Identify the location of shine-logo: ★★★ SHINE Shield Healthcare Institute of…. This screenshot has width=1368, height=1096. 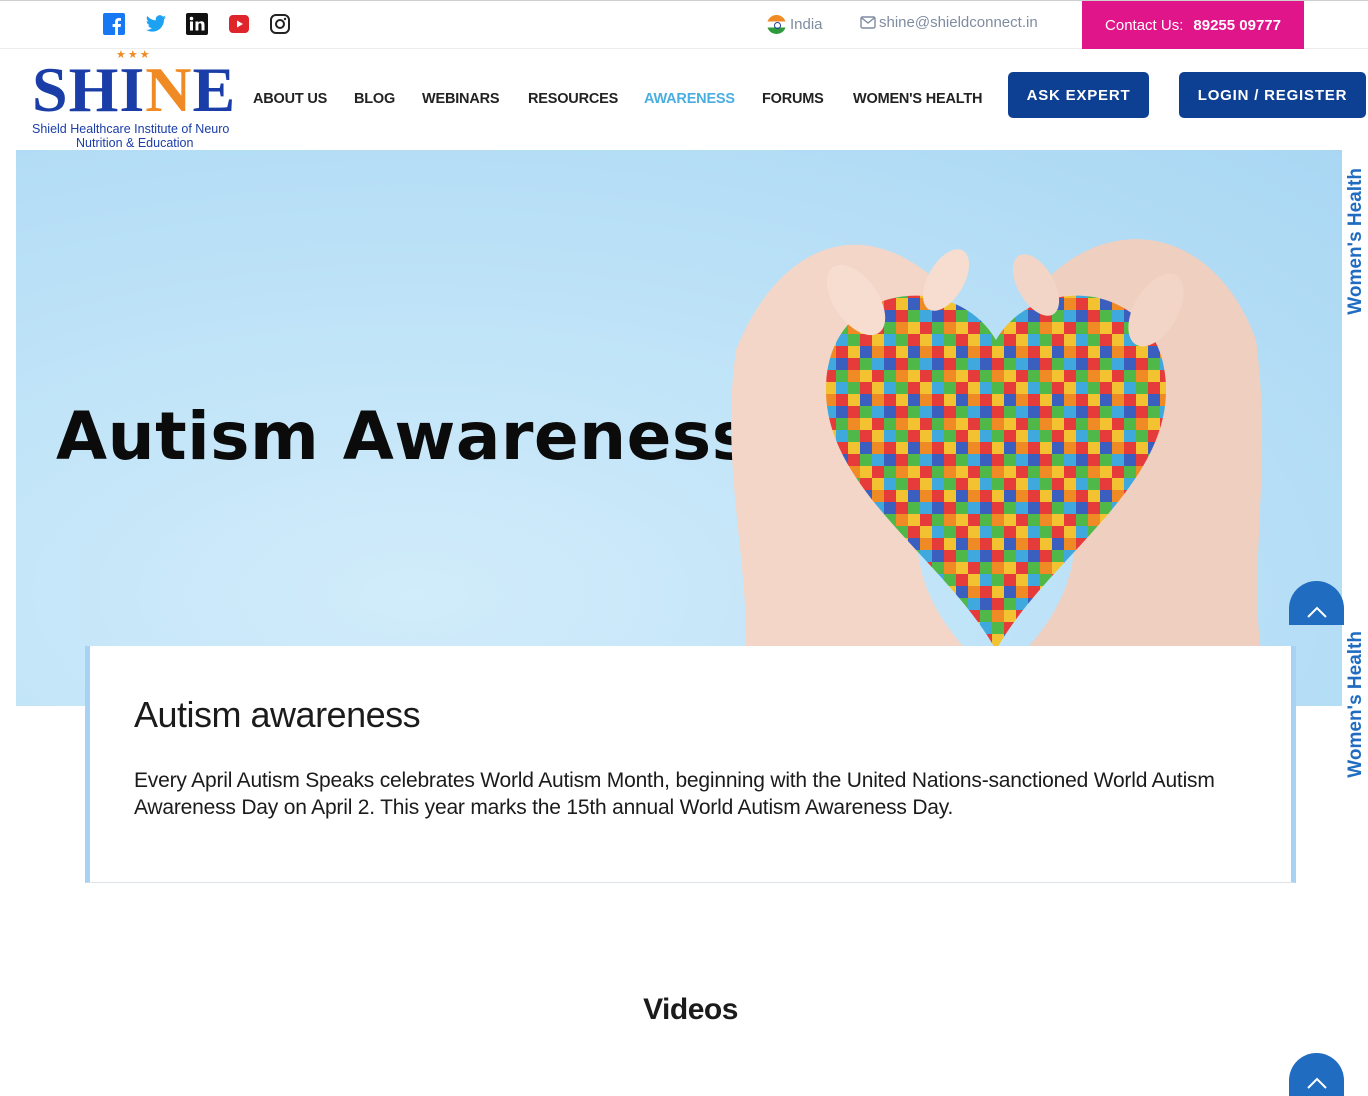
(143, 99).